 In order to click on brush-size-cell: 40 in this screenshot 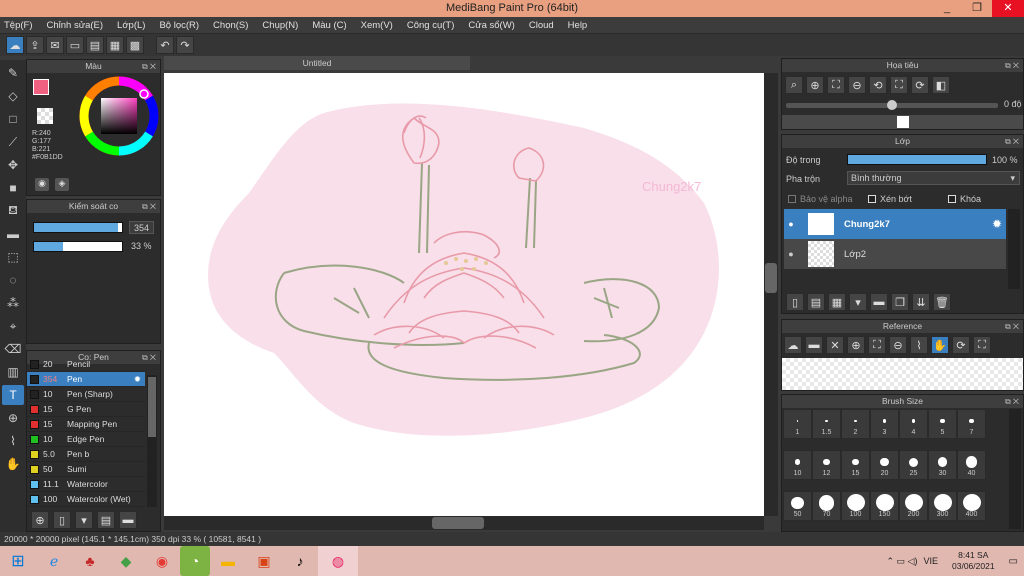, I will do `click(971, 465)`.